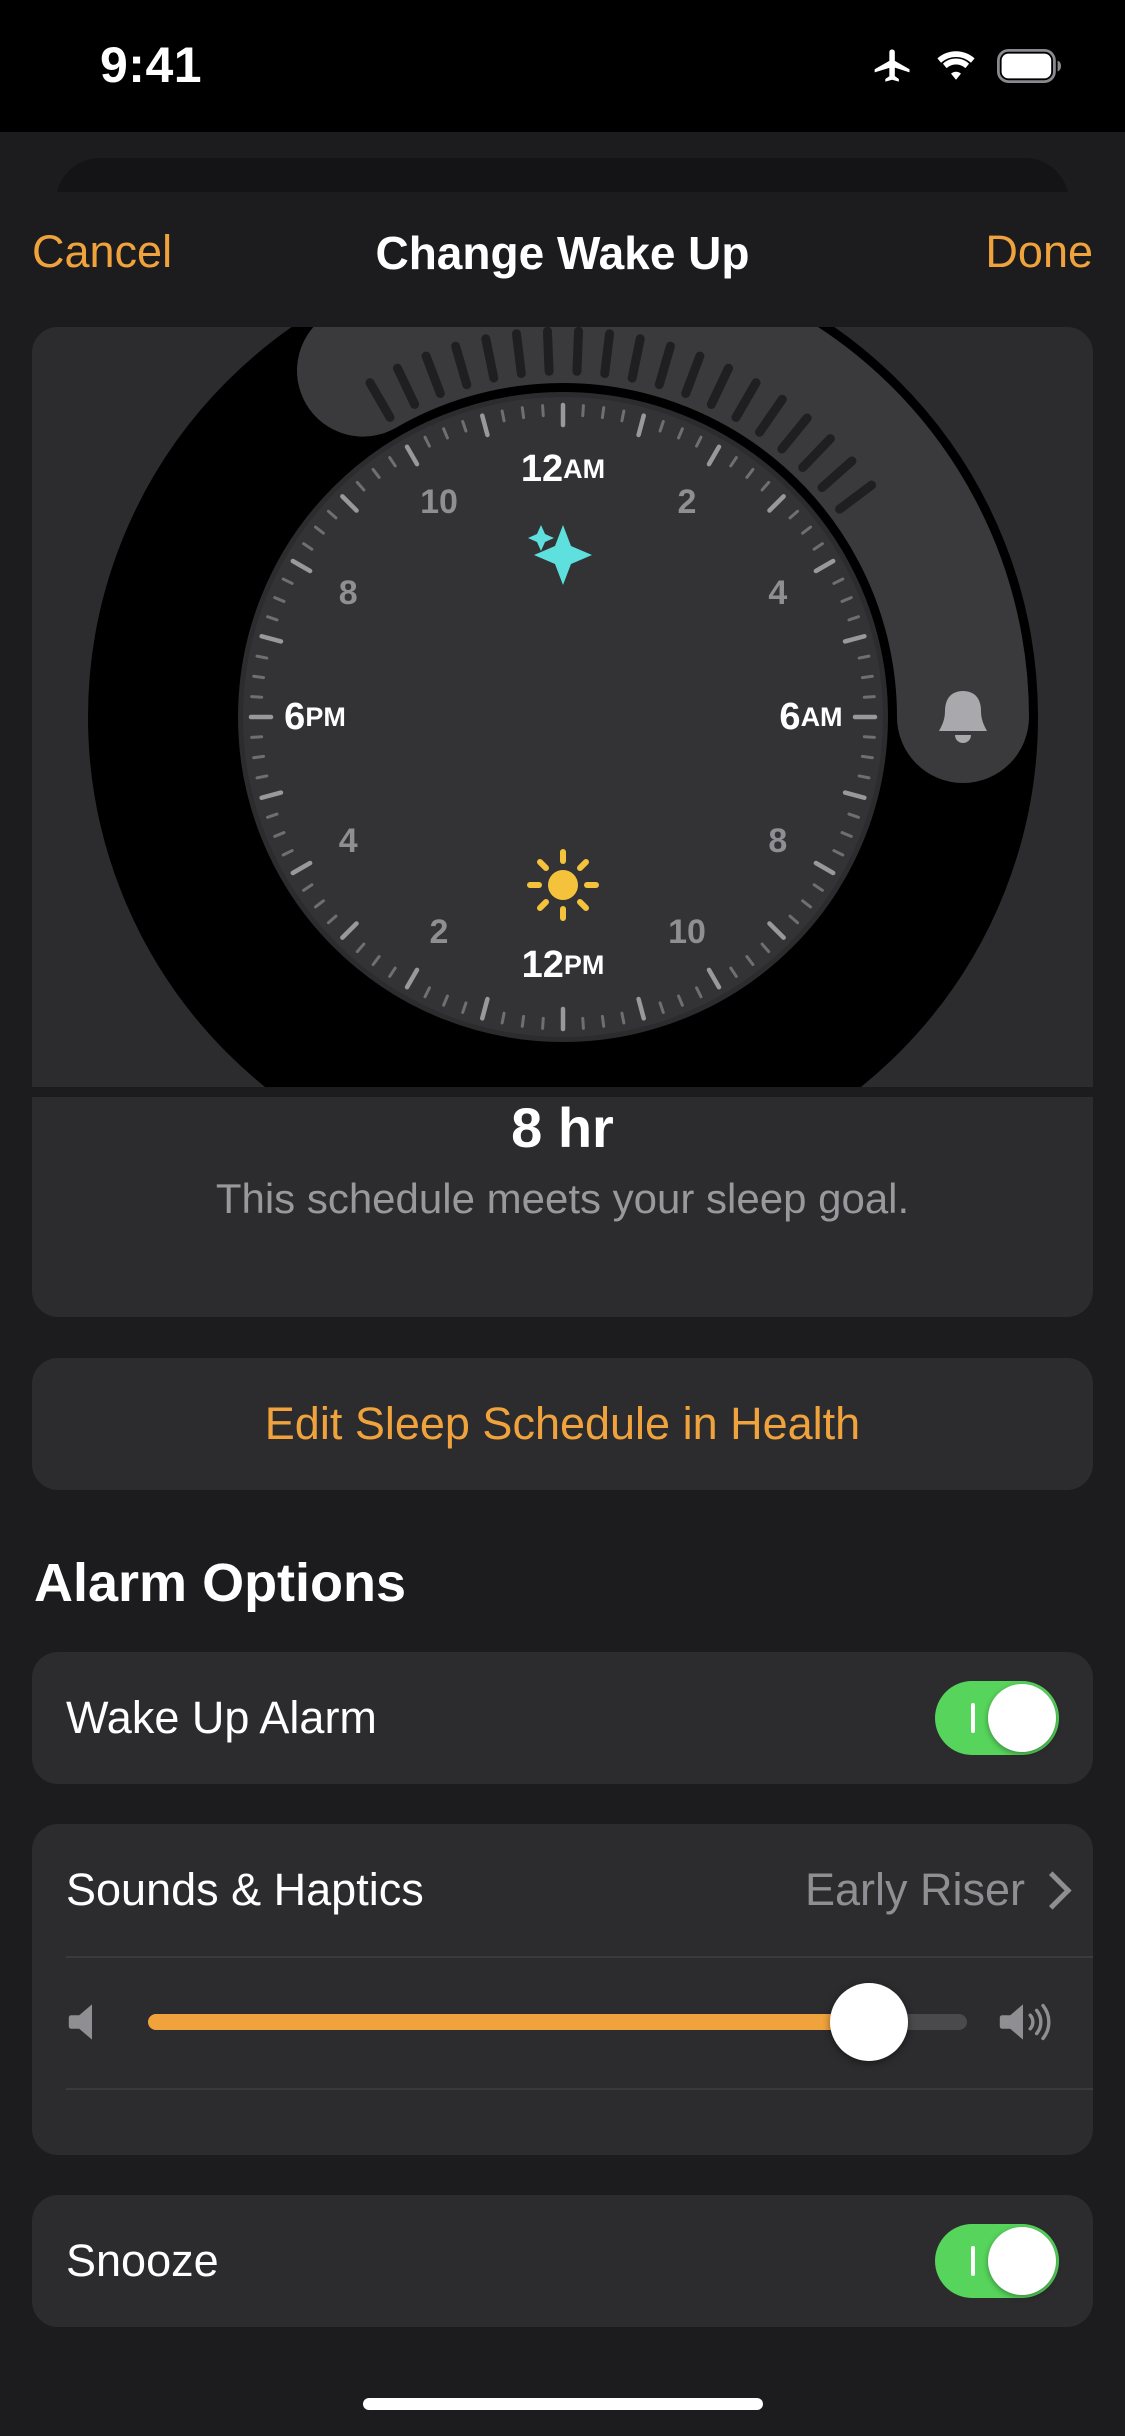 The width and height of the screenshot is (1125, 2436). Describe the element at coordinates (963, 717) in the screenshot. I see `wake-handle` at that location.